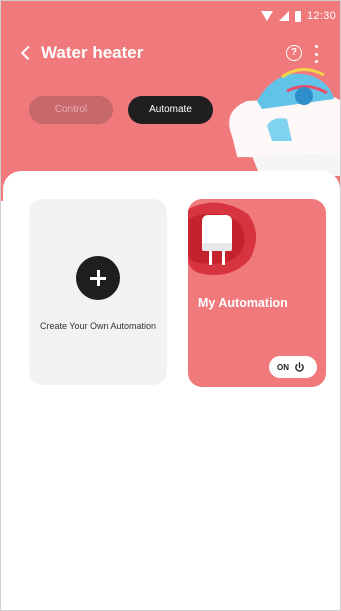 This screenshot has height=611, width=341. Describe the element at coordinates (28, 53) in the screenshot. I see `back-icon` at that location.